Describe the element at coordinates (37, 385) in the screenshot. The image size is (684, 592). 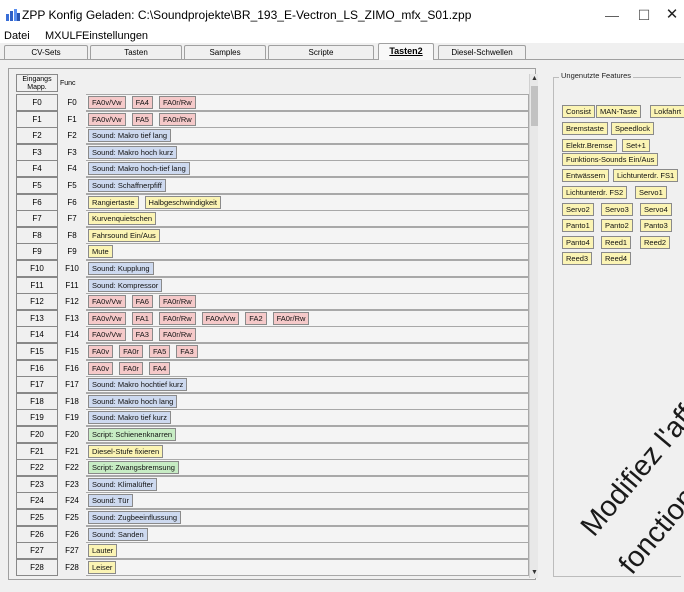
I see `input-cell: F17` at that location.